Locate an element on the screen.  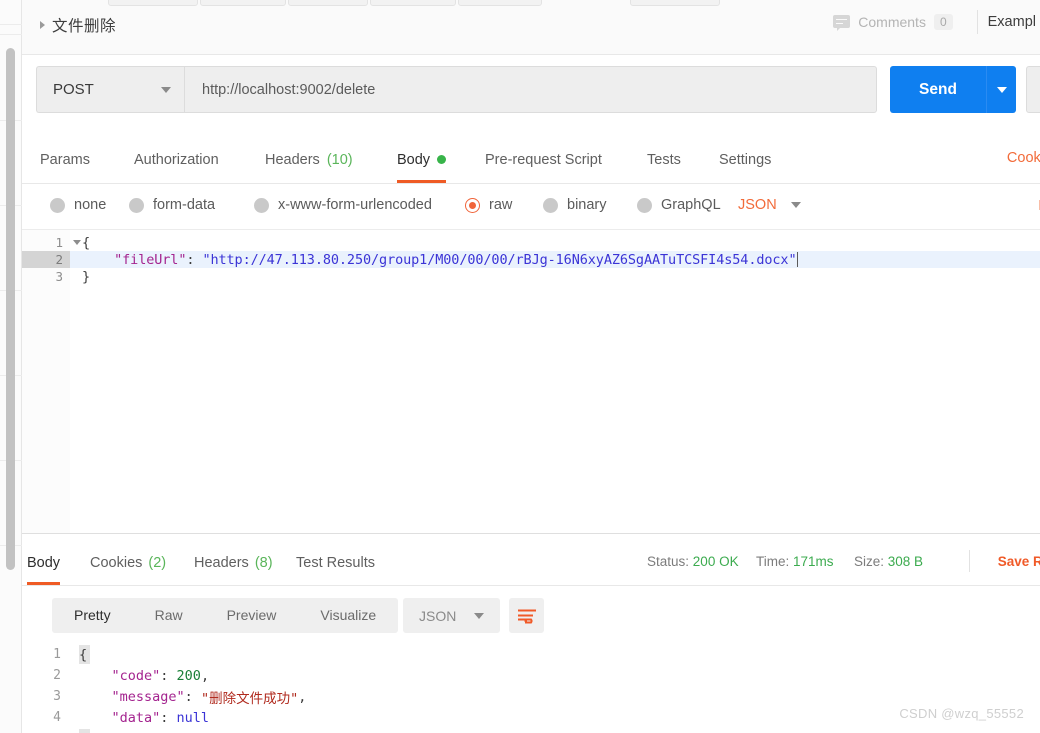
time-value: 171ms is located at coordinates (813, 561).